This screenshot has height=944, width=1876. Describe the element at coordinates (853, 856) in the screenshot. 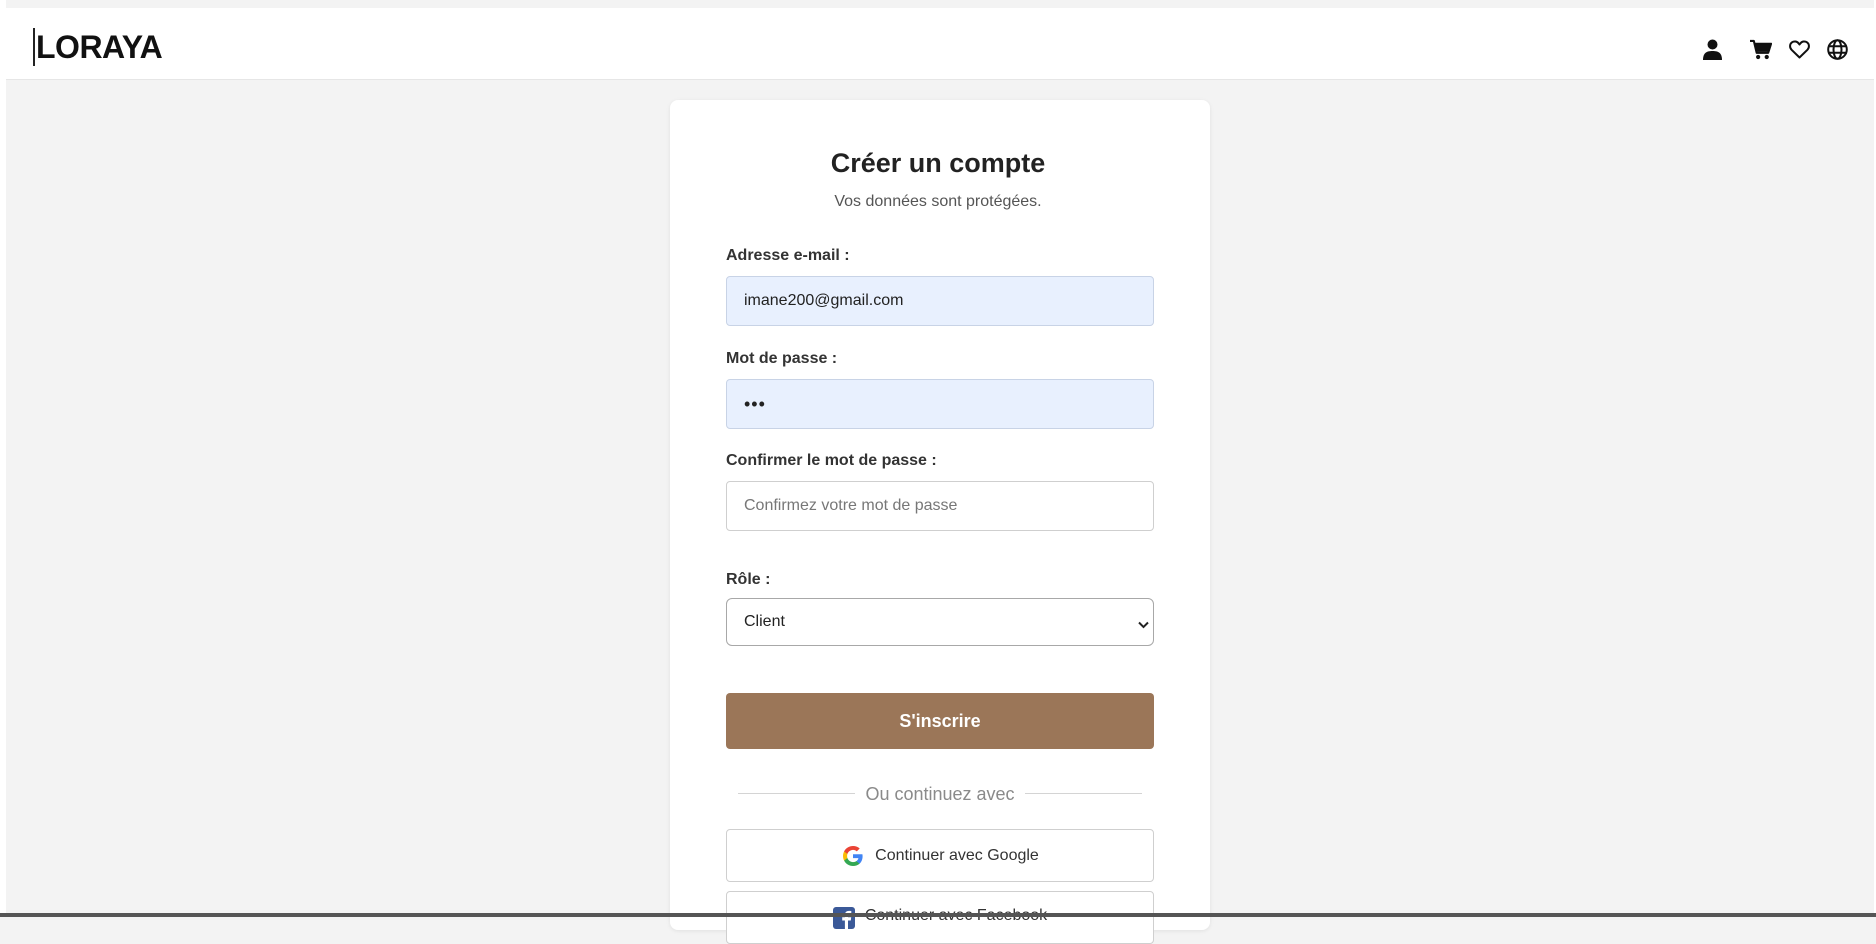

I see `google-icon` at that location.